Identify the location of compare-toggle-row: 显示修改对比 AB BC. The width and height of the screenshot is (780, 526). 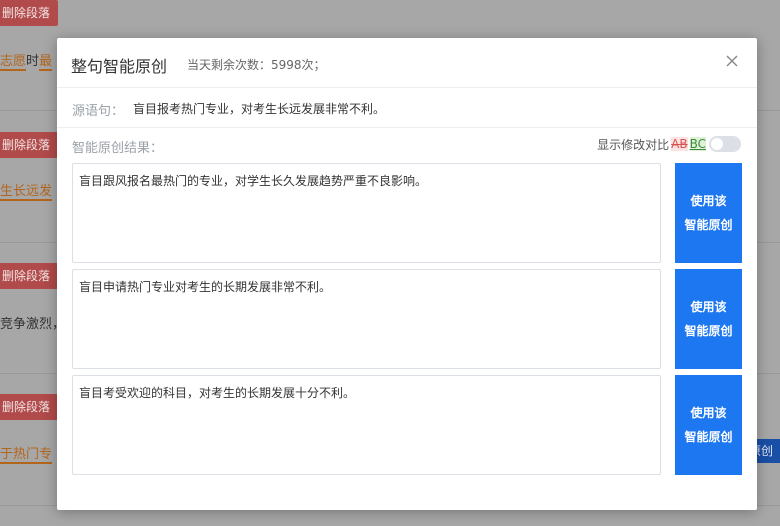
(669, 144).